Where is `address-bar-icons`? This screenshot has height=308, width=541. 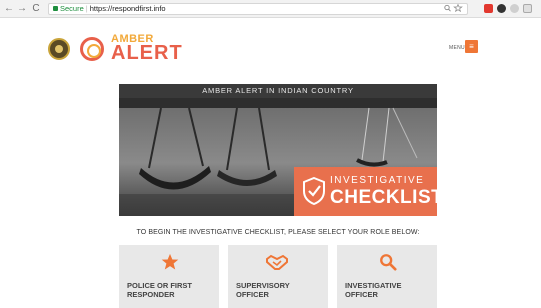
address-bar-icons is located at coordinates (454, 9).